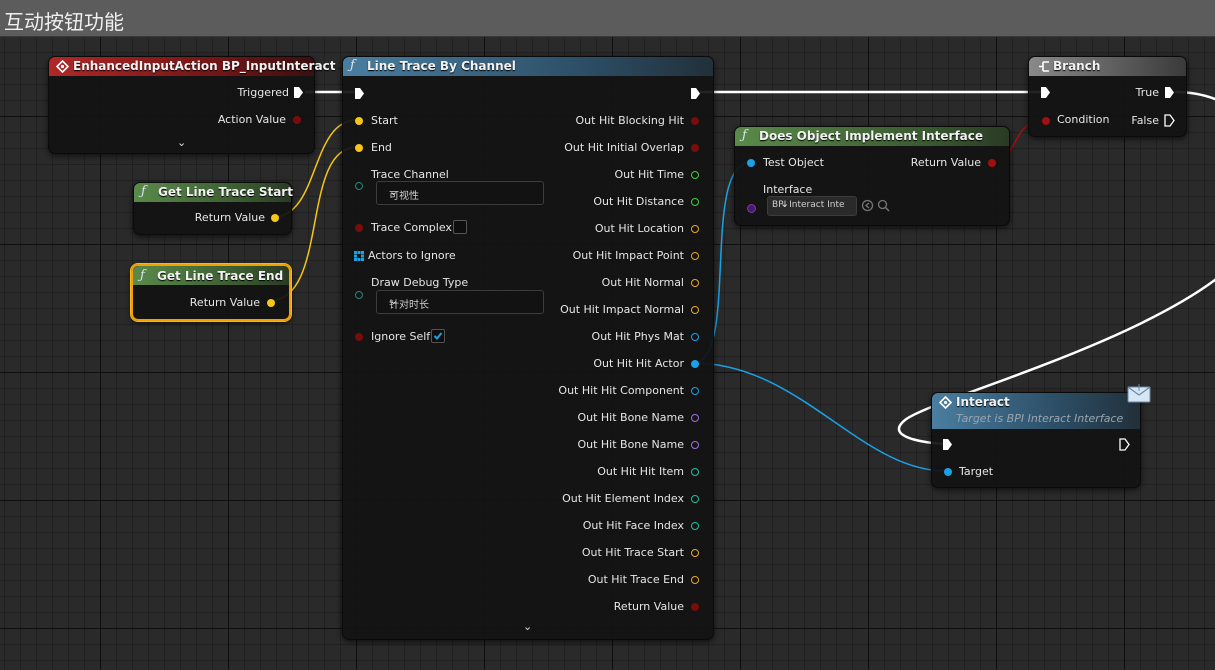 Image resolution: width=1215 pixels, height=670 pixels. What do you see at coordinates (1083, 119) in the screenshot?
I see `condition-label: Condition` at bounding box center [1083, 119].